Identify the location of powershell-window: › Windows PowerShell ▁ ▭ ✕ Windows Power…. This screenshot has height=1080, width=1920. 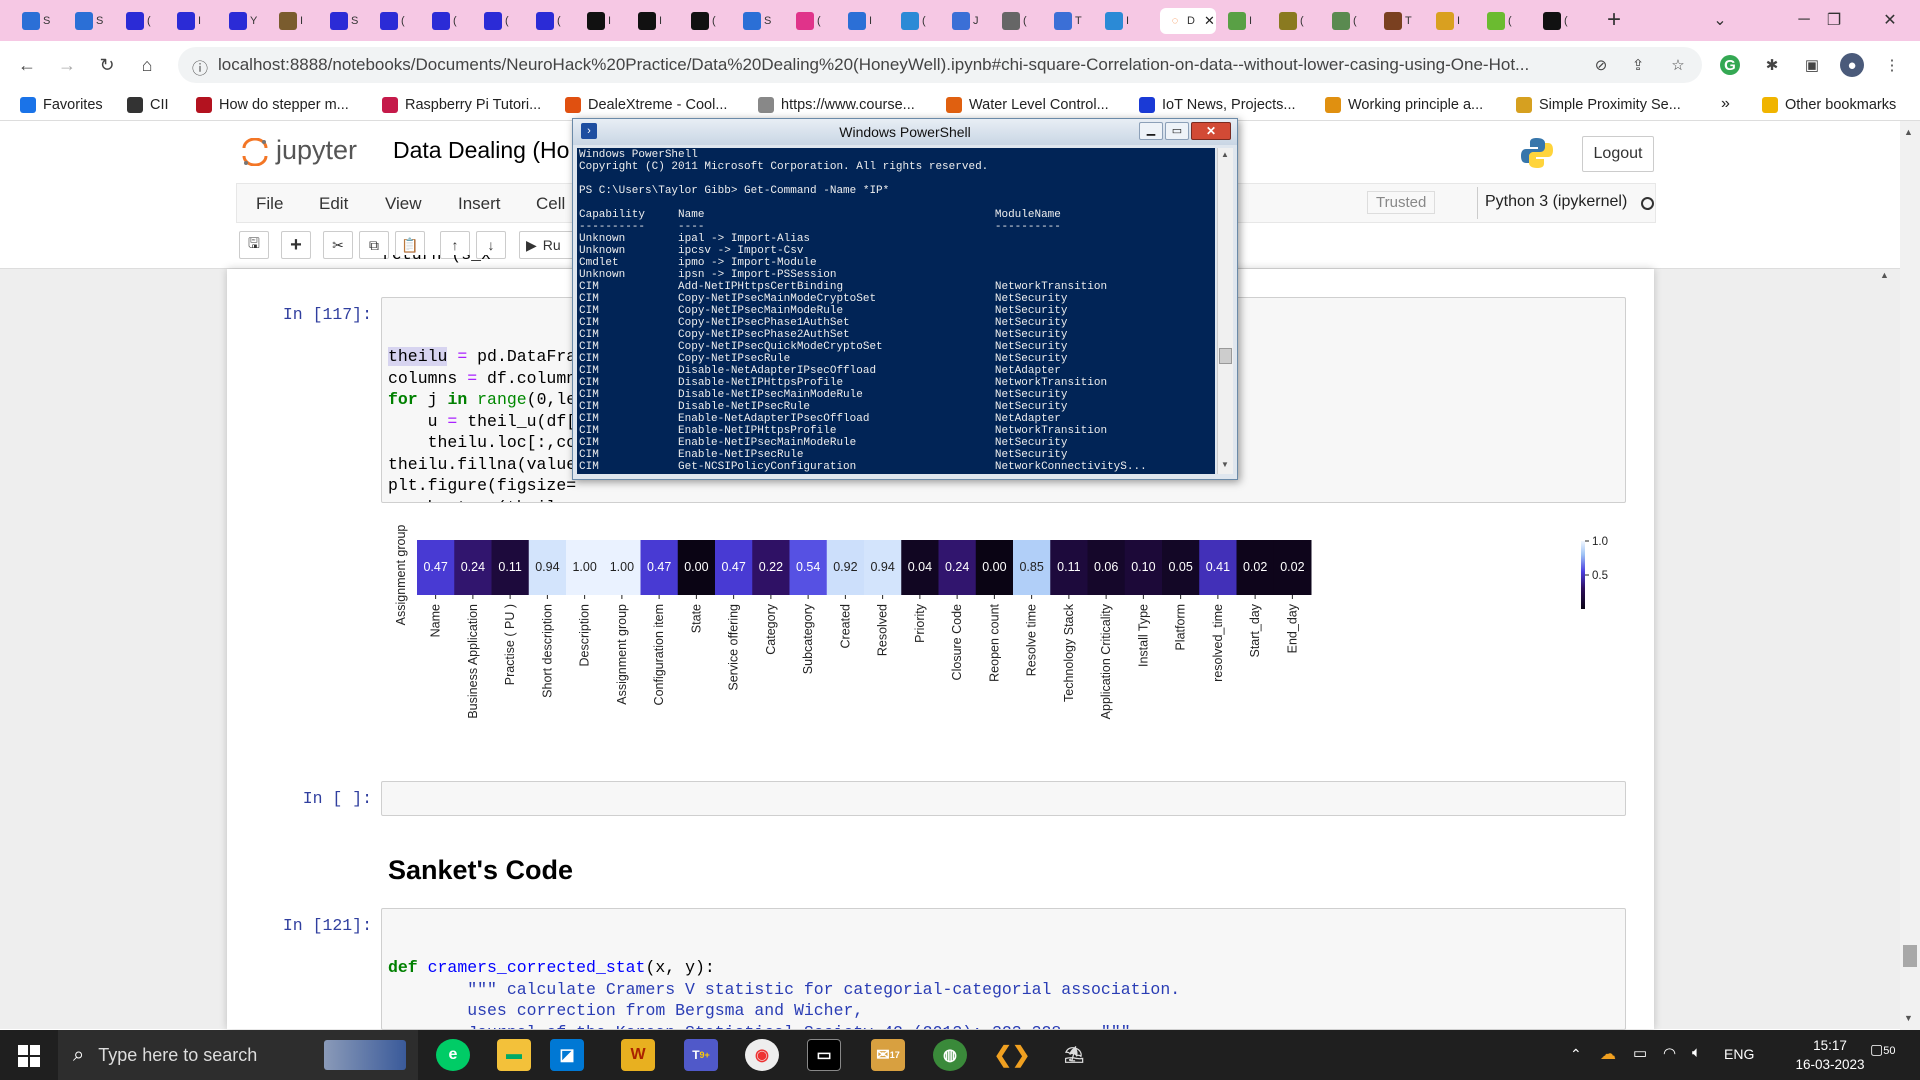
(905, 299).